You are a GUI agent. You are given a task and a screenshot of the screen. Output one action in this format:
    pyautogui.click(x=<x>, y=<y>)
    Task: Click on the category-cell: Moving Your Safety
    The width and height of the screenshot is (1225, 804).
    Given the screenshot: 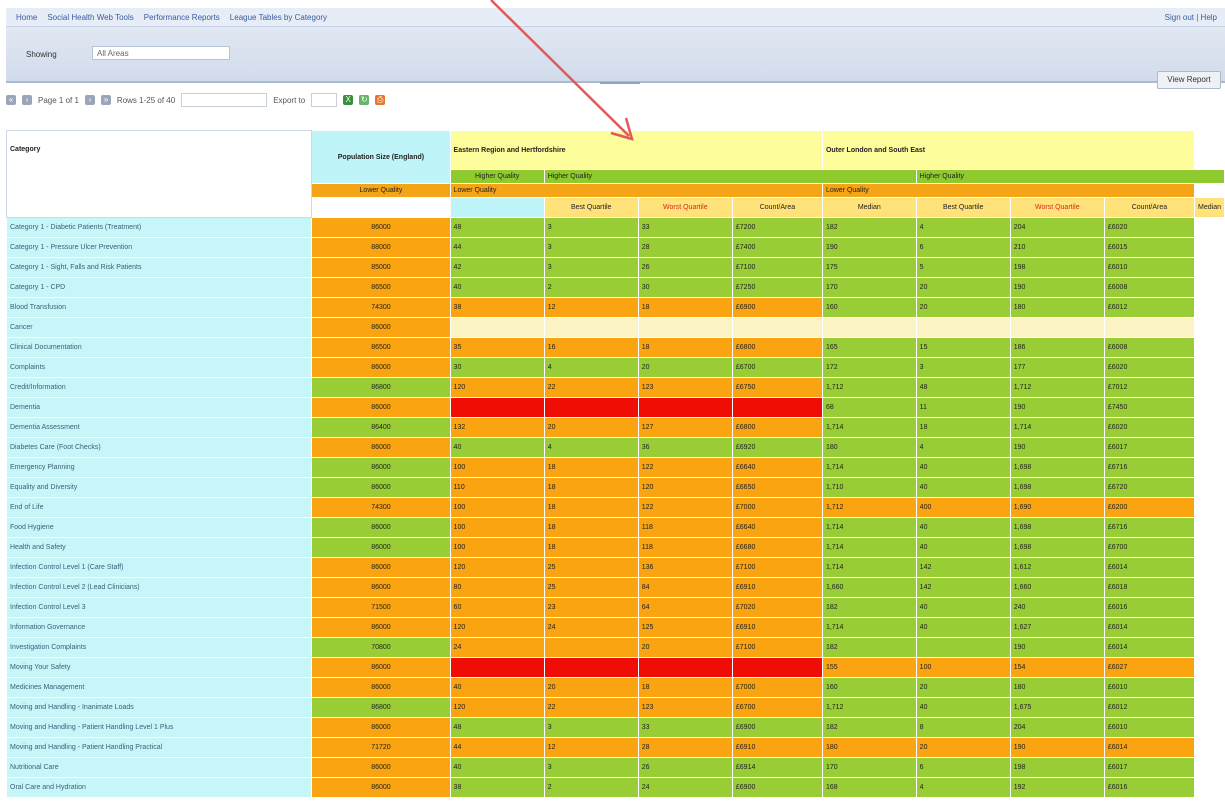 What is the action you would take?
    pyautogui.click(x=159, y=667)
    